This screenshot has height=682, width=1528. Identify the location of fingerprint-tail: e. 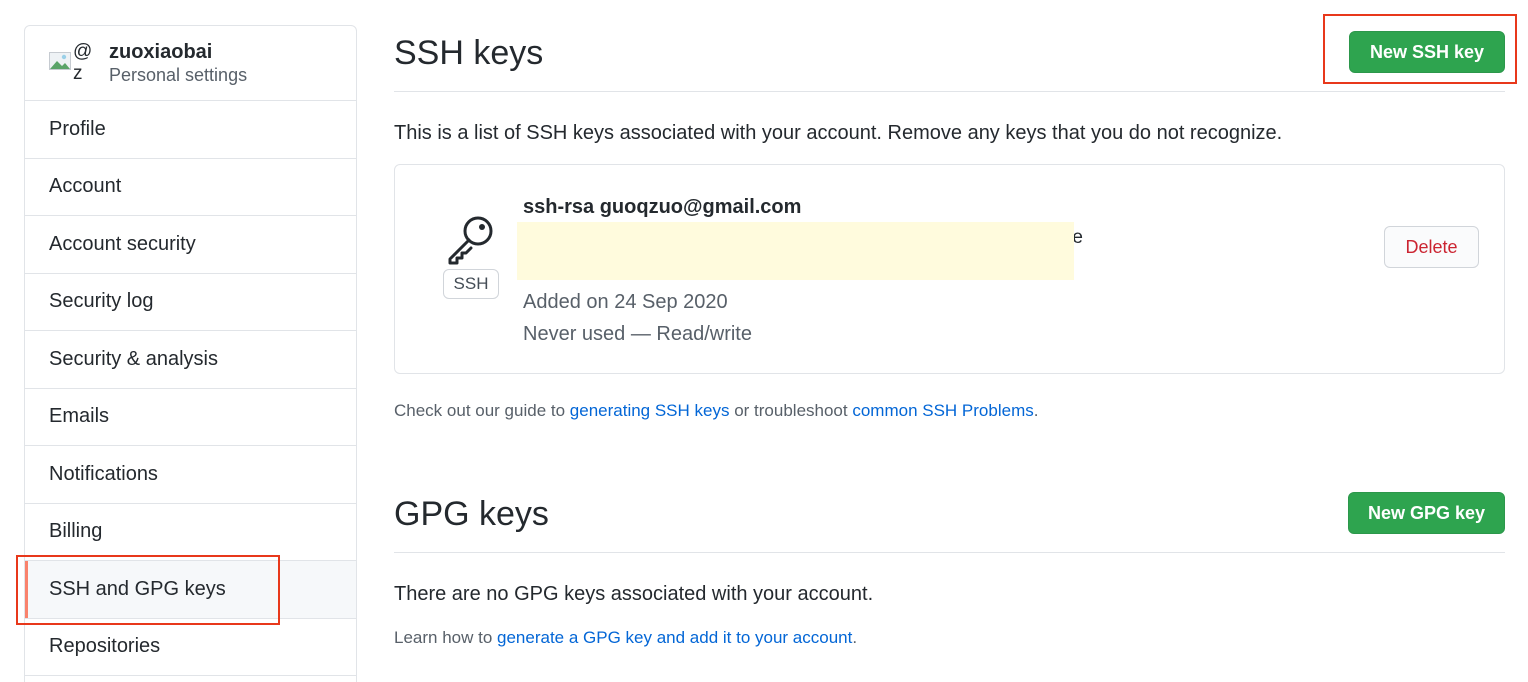
(1077, 237).